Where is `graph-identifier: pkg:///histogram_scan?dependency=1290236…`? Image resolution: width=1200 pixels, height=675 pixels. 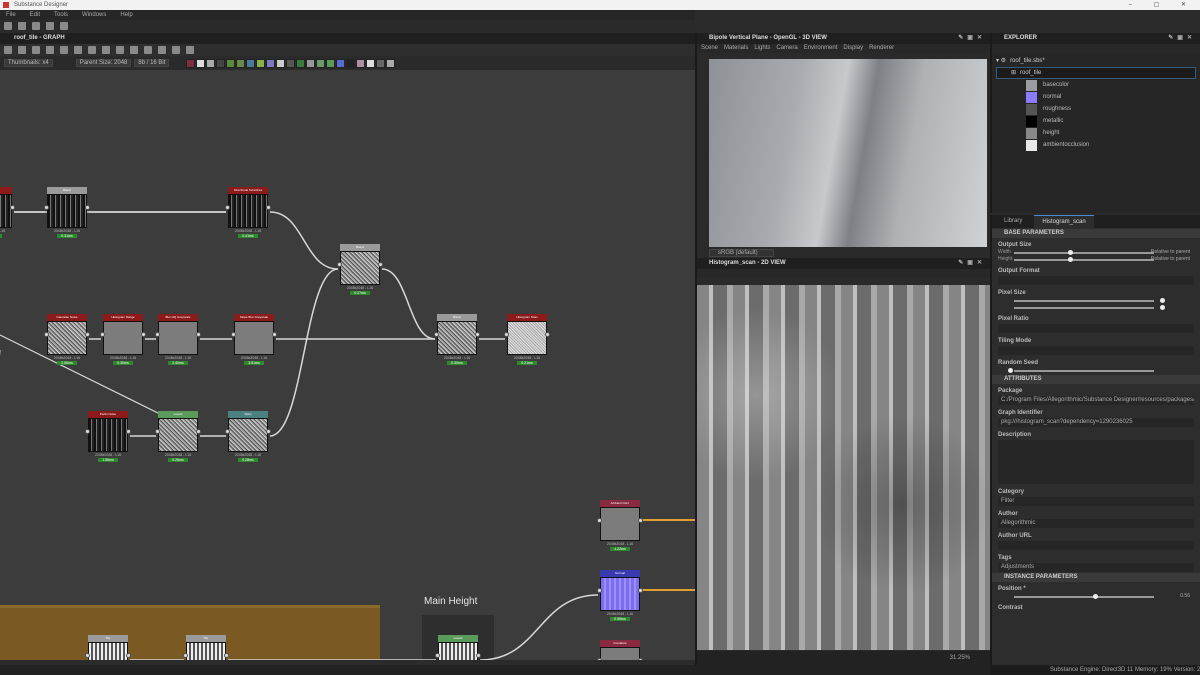 graph-identifier: pkg:///histogram_scan?dependency=1290236… is located at coordinates (1096, 422).